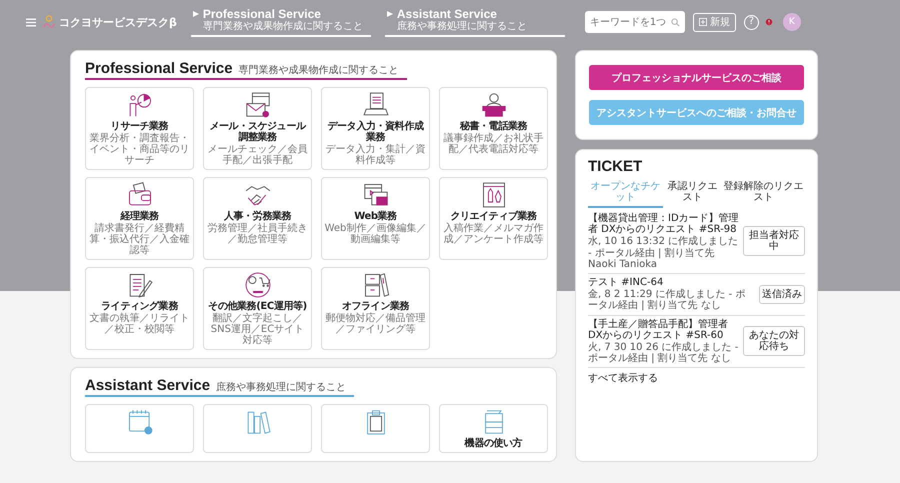 This screenshot has width=900, height=483. What do you see at coordinates (258, 105) in the screenshot?
I see `calendar-envelope-icon` at bounding box center [258, 105].